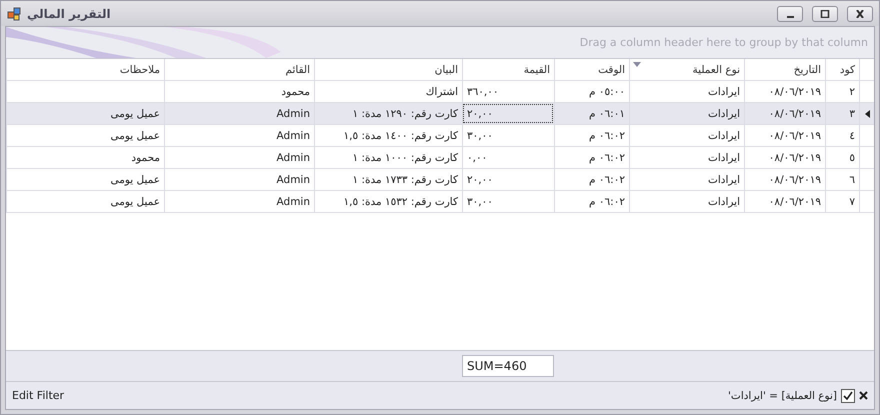 The width and height of the screenshot is (880, 415). Describe the element at coordinates (863, 395) in the screenshot. I see `close-filter-icon` at that location.